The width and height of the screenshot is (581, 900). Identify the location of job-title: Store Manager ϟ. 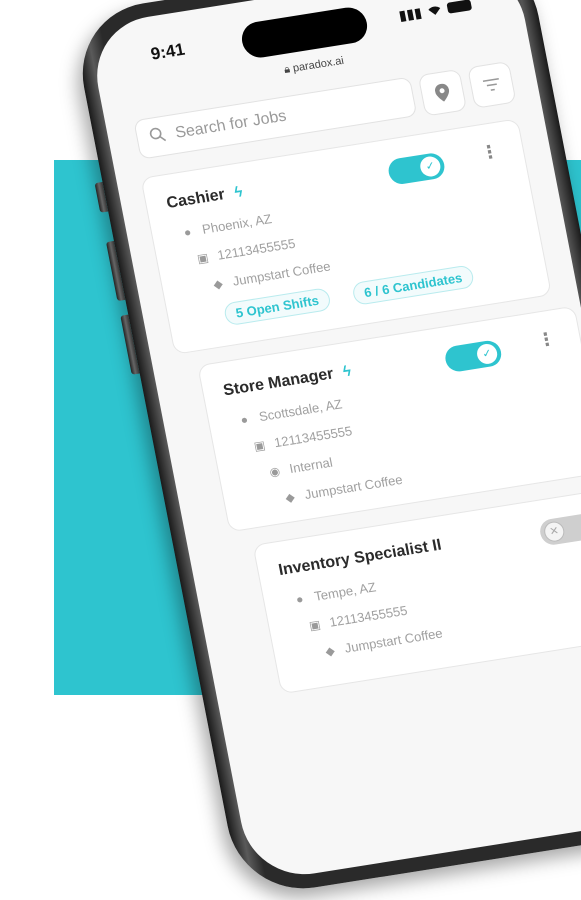
(287, 381).